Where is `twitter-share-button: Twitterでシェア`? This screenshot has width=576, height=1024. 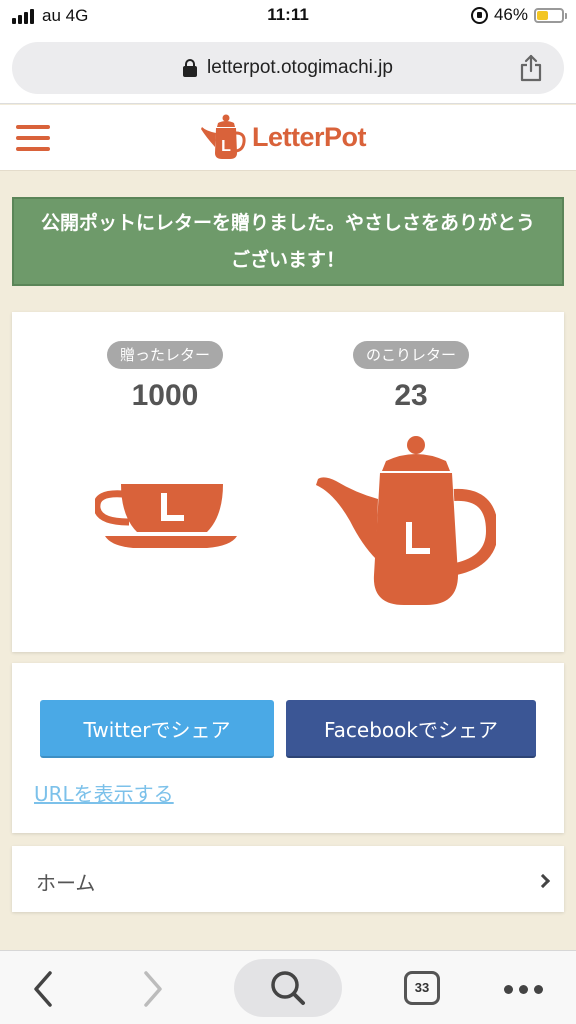
twitter-share-button: Twitterでシェア is located at coordinates (157, 729).